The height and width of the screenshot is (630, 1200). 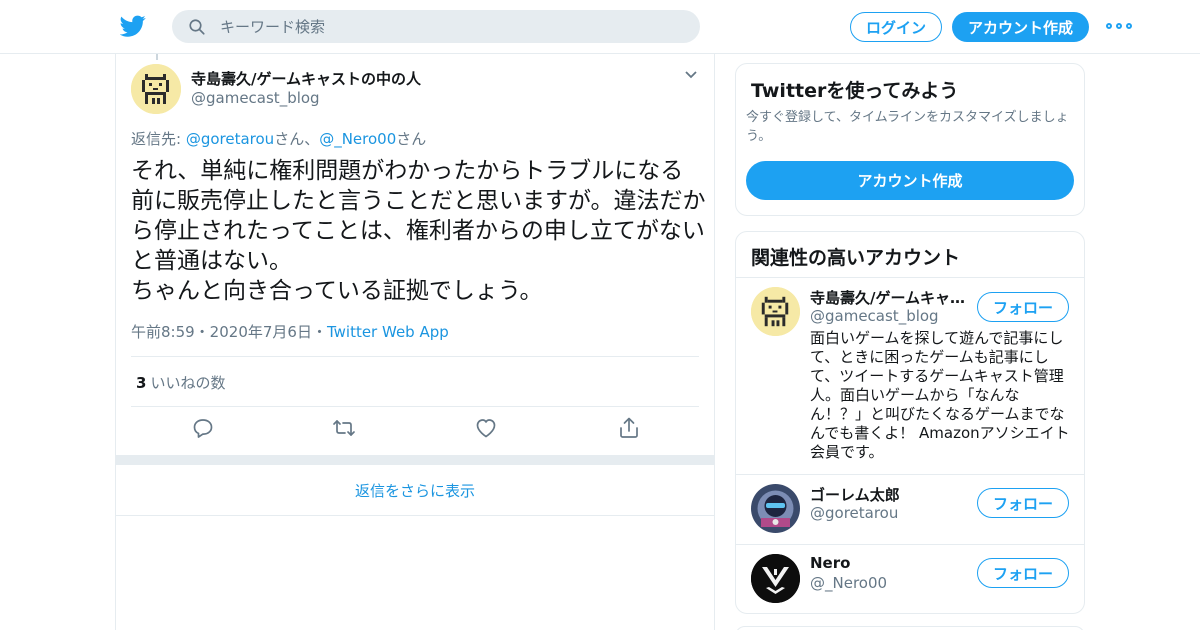 I want to click on reply-suffix: さん, so click(x=411, y=139).